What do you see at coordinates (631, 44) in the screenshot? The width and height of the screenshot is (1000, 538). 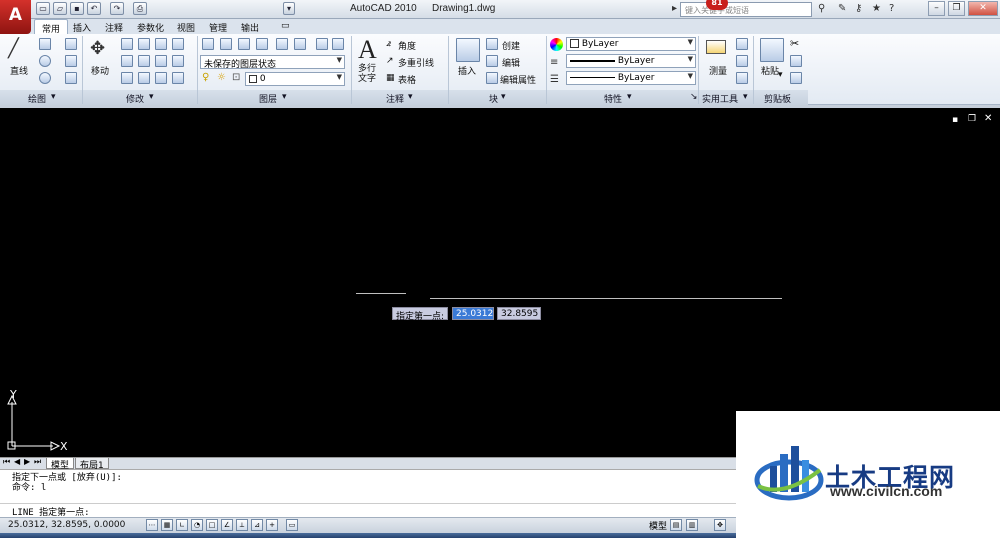 I see `color-dropdown: ByLayer ▼` at bounding box center [631, 44].